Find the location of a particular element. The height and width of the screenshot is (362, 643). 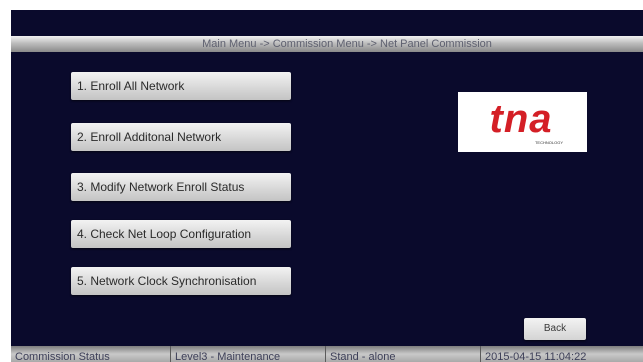

modify-network-enroll-status-button: 3. Modify Network Enroll Status is located at coordinates (181, 187).